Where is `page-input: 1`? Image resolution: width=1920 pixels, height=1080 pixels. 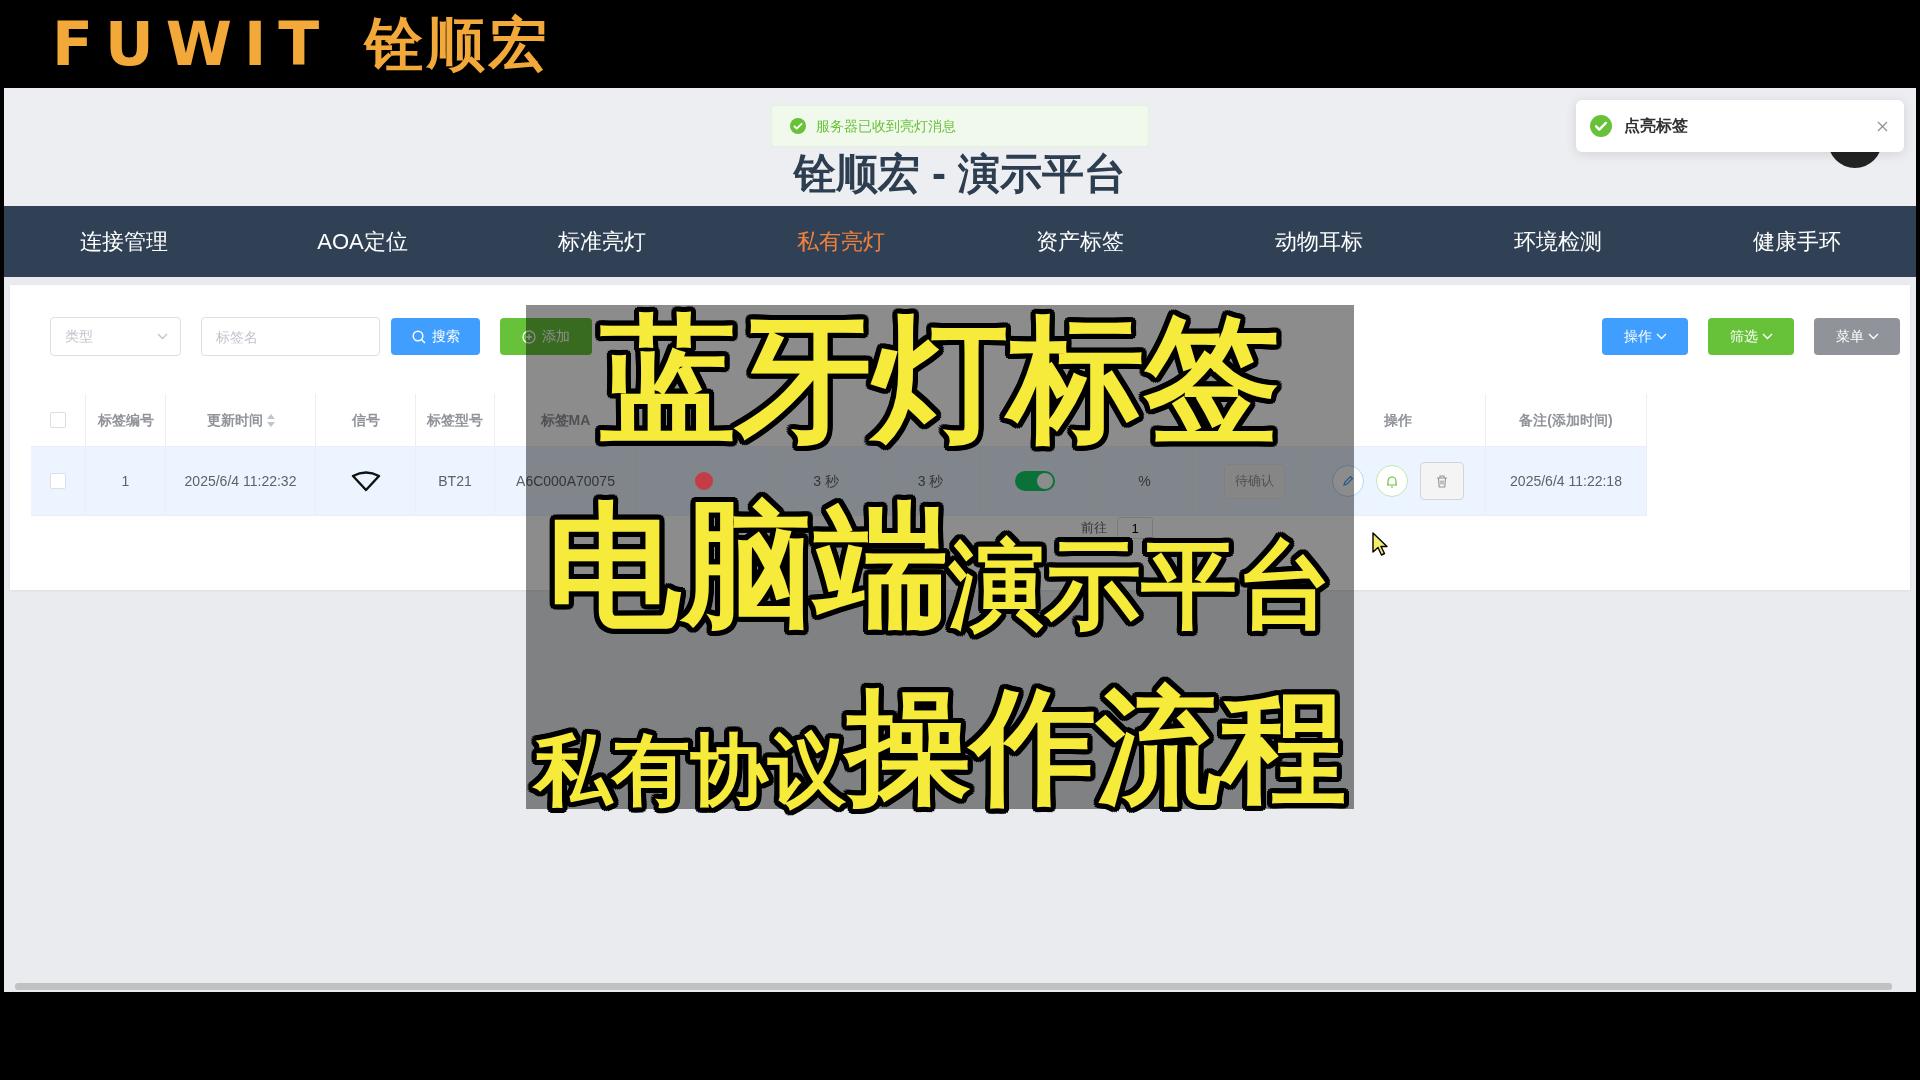 page-input: 1 is located at coordinates (1135, 528).